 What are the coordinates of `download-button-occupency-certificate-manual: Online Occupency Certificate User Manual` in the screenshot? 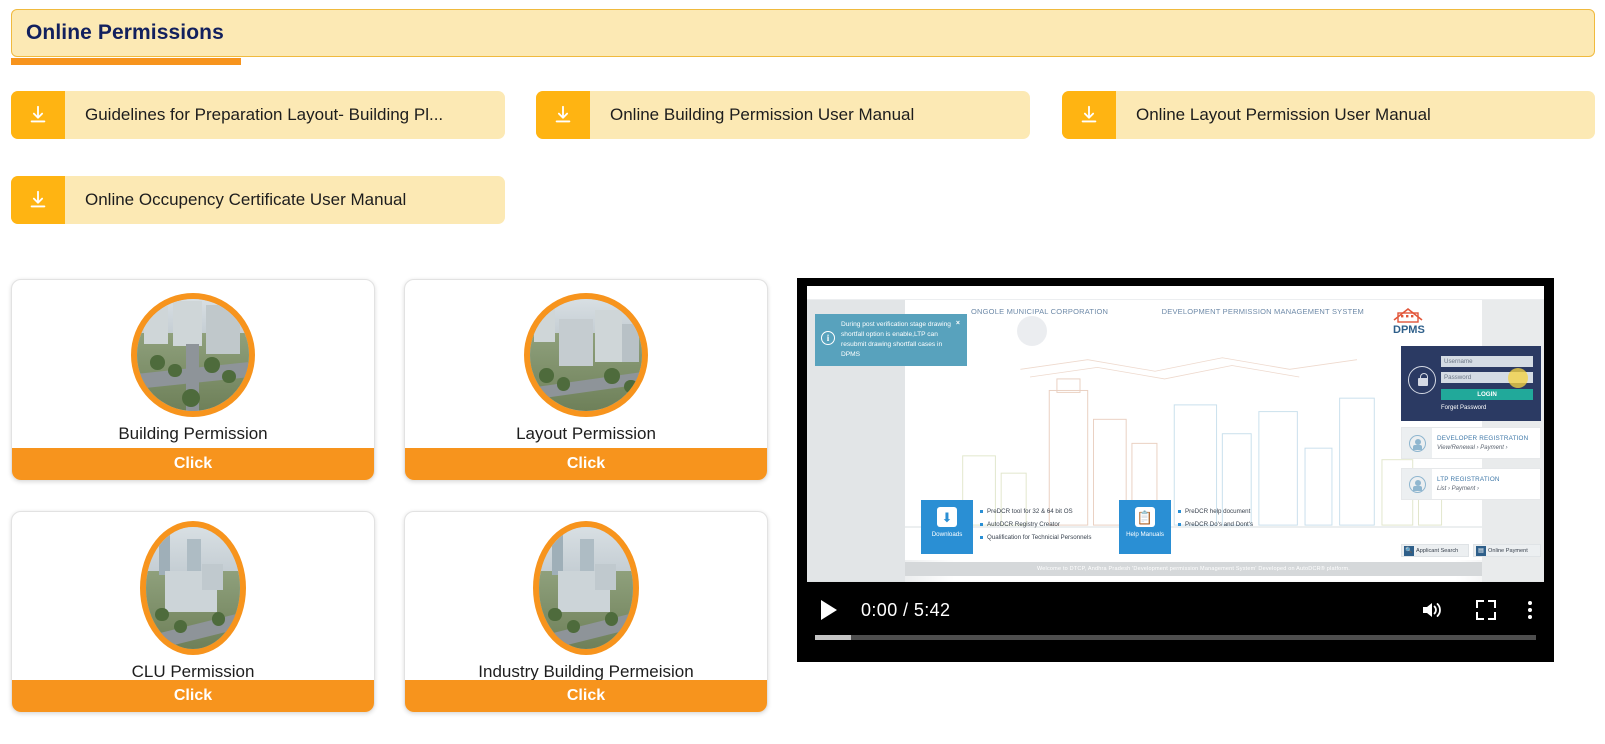 It's located at (258, 200).